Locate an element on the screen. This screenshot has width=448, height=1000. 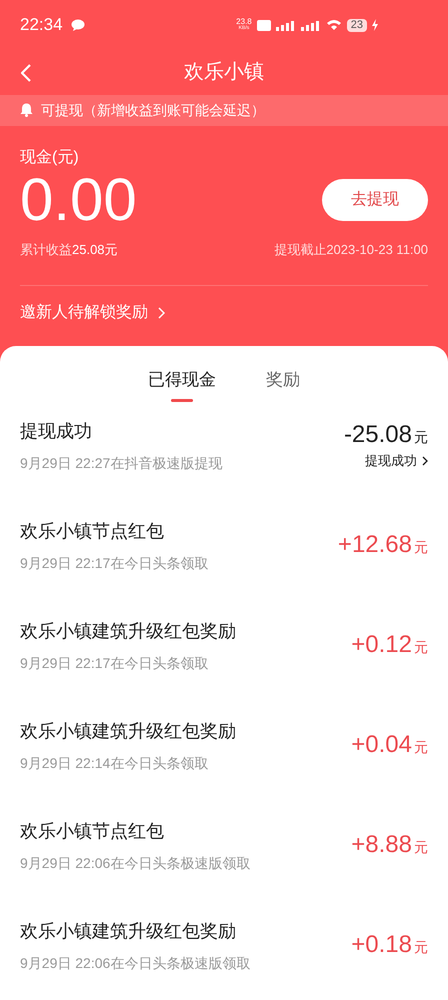
cash-amount: 0.00 is located at coordinates (78, 200).